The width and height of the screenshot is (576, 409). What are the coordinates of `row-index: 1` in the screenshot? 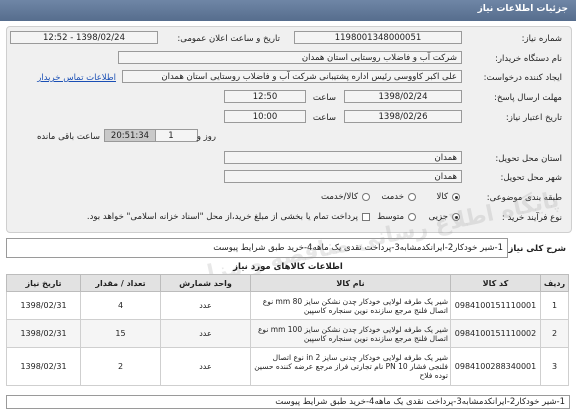 It's located at (554, 305).